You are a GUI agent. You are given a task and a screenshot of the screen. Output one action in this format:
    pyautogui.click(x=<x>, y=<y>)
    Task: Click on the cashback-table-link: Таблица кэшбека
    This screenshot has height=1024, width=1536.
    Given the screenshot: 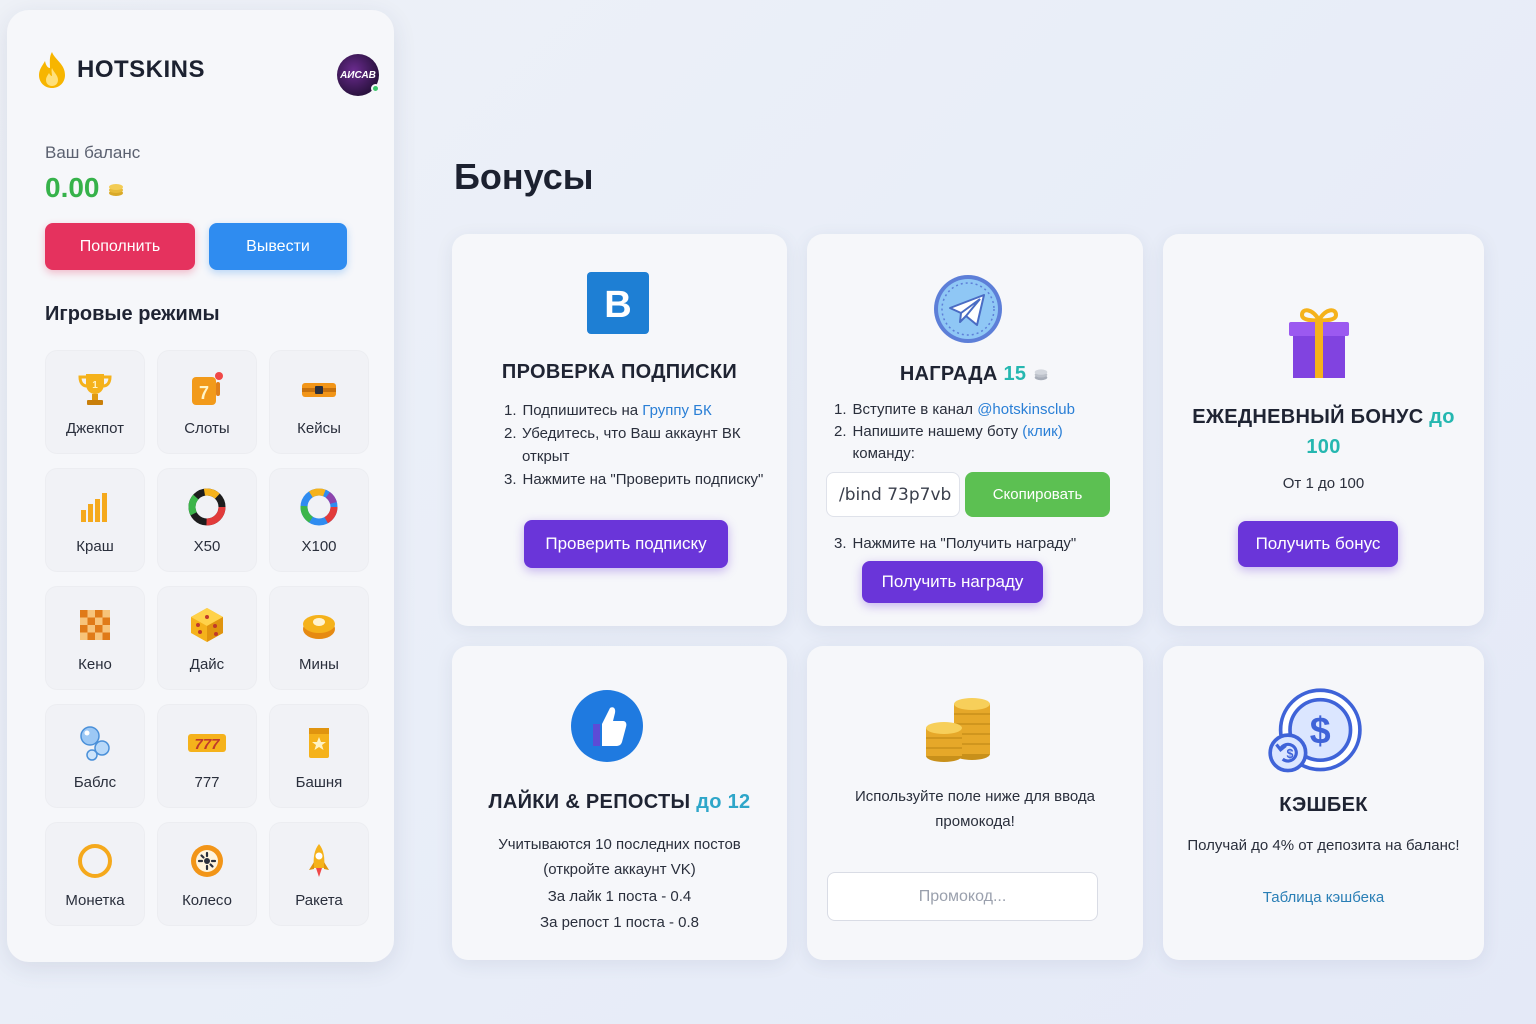 What is the action you would take?
    pyautogui.click(x=1323, y=897)
    